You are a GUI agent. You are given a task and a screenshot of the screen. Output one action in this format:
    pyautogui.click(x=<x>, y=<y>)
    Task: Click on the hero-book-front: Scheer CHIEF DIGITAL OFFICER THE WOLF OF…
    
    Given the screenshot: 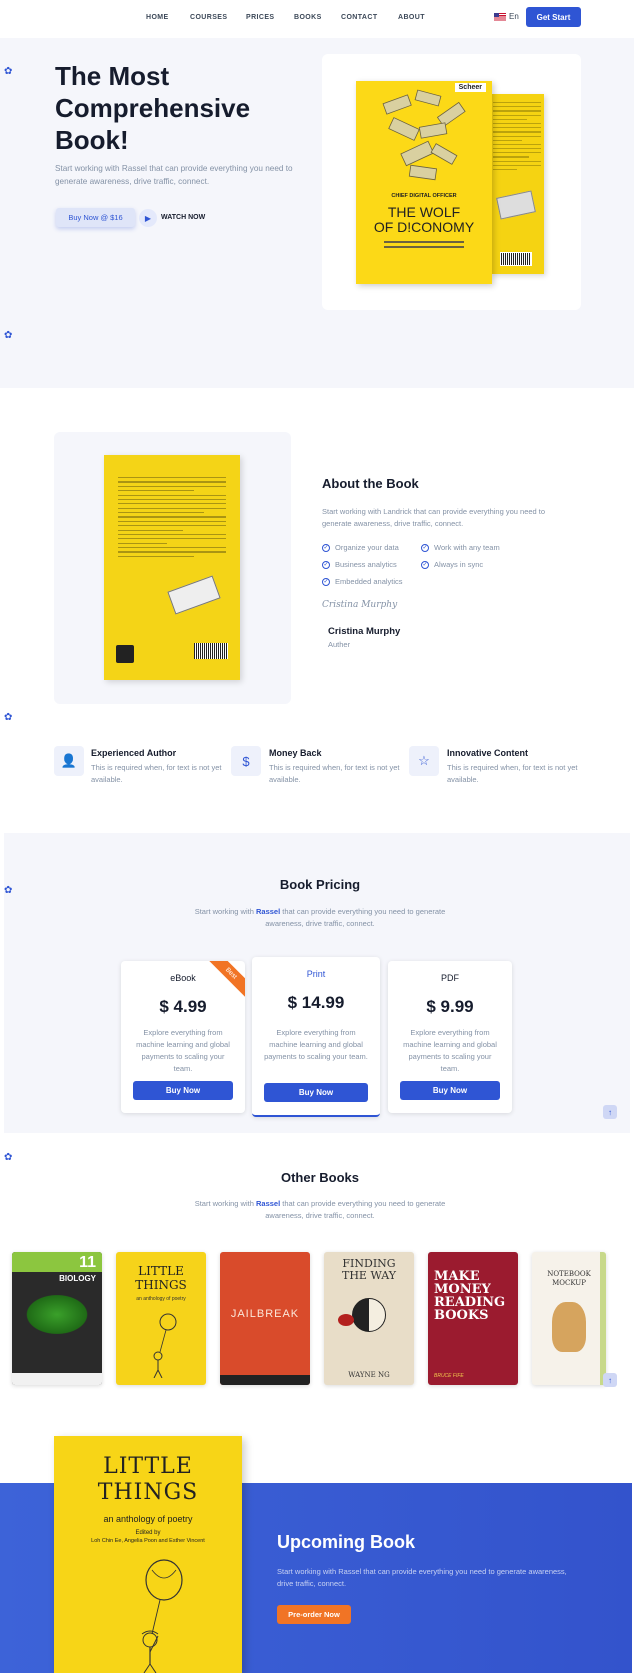 What is the action you would take?
    pyautogui.click(x=424, y=182)
    